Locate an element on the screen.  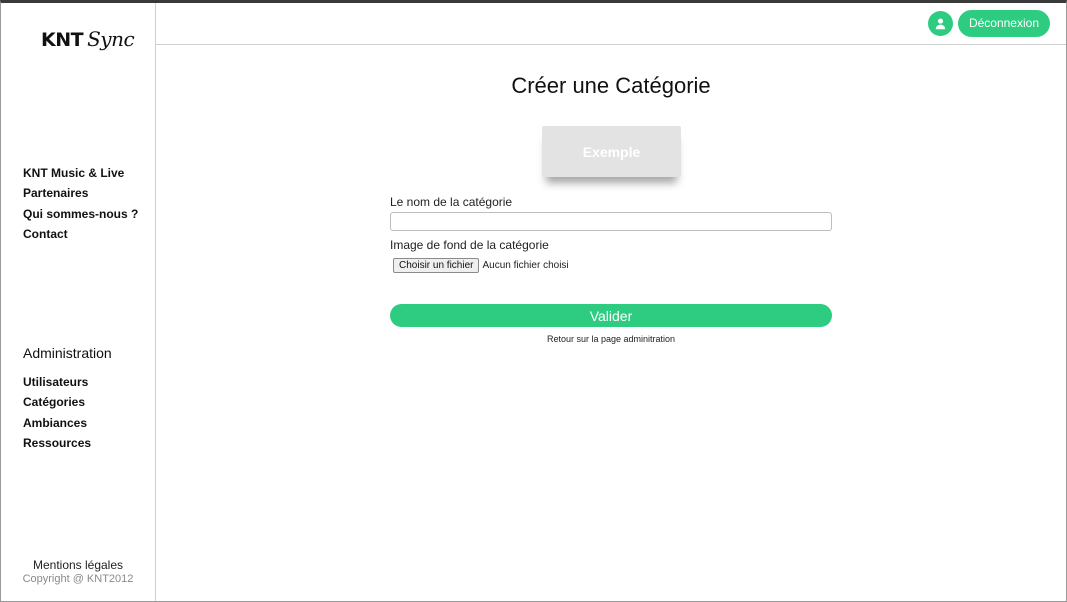
logout-button: Déconnexion is located at coordinates (1003, 23).